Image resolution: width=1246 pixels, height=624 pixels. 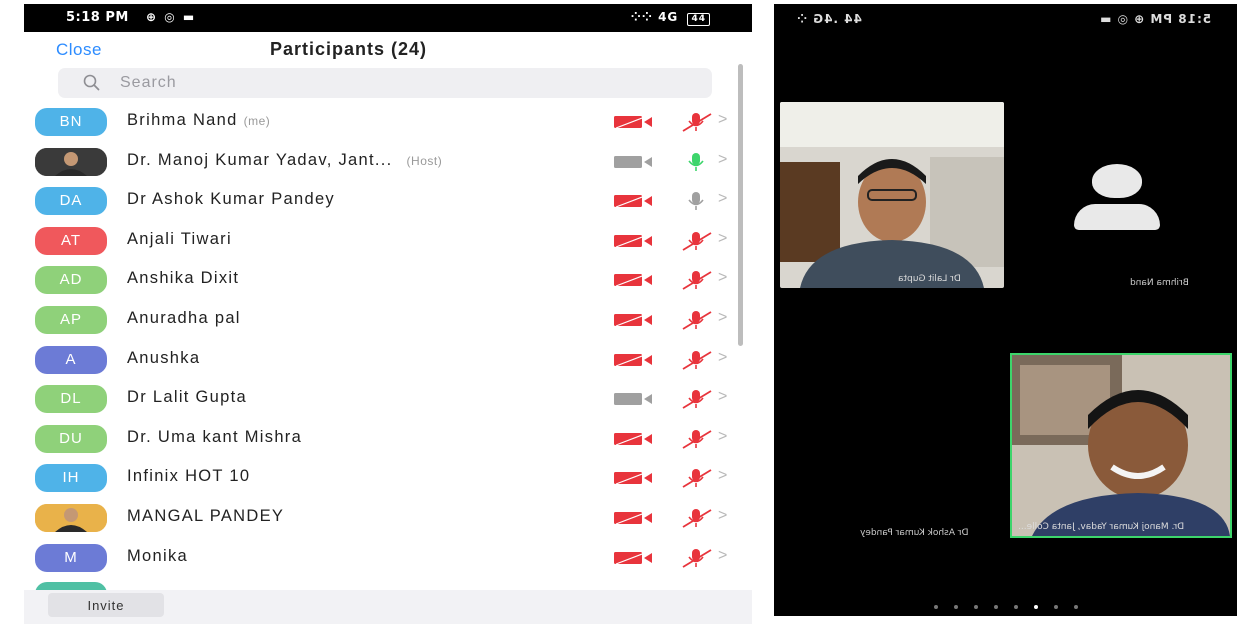 I want to click on participant-tag: (me), so click(x=257, y=121).